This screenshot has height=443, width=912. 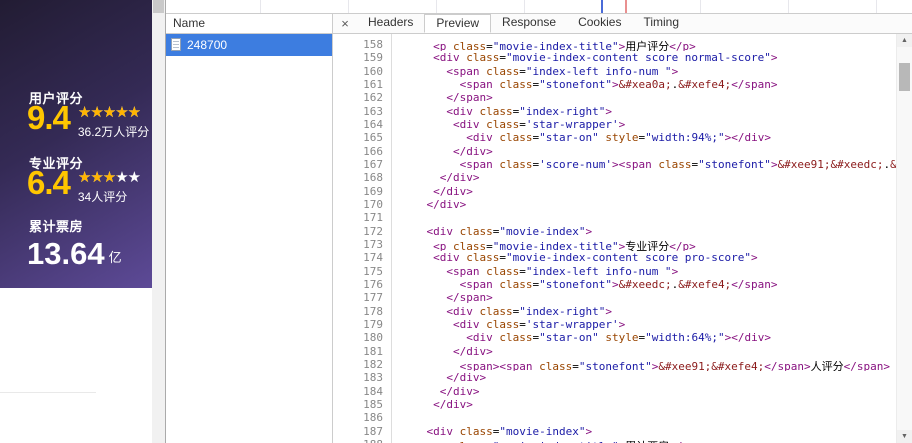 I want to click on line-number: 168, so click(x=362, y=178).